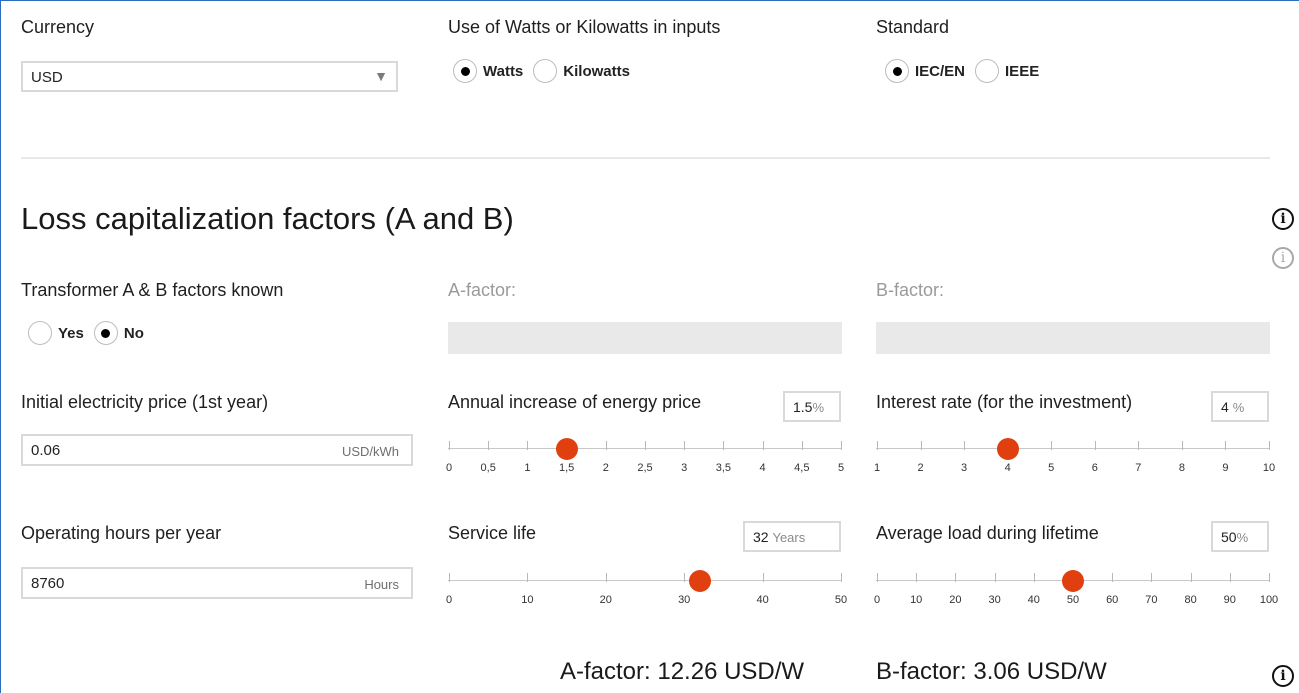 This screenshot has height=693, width=1299. I want to click on average-load-value-box: 50%, so click(1240, 536).